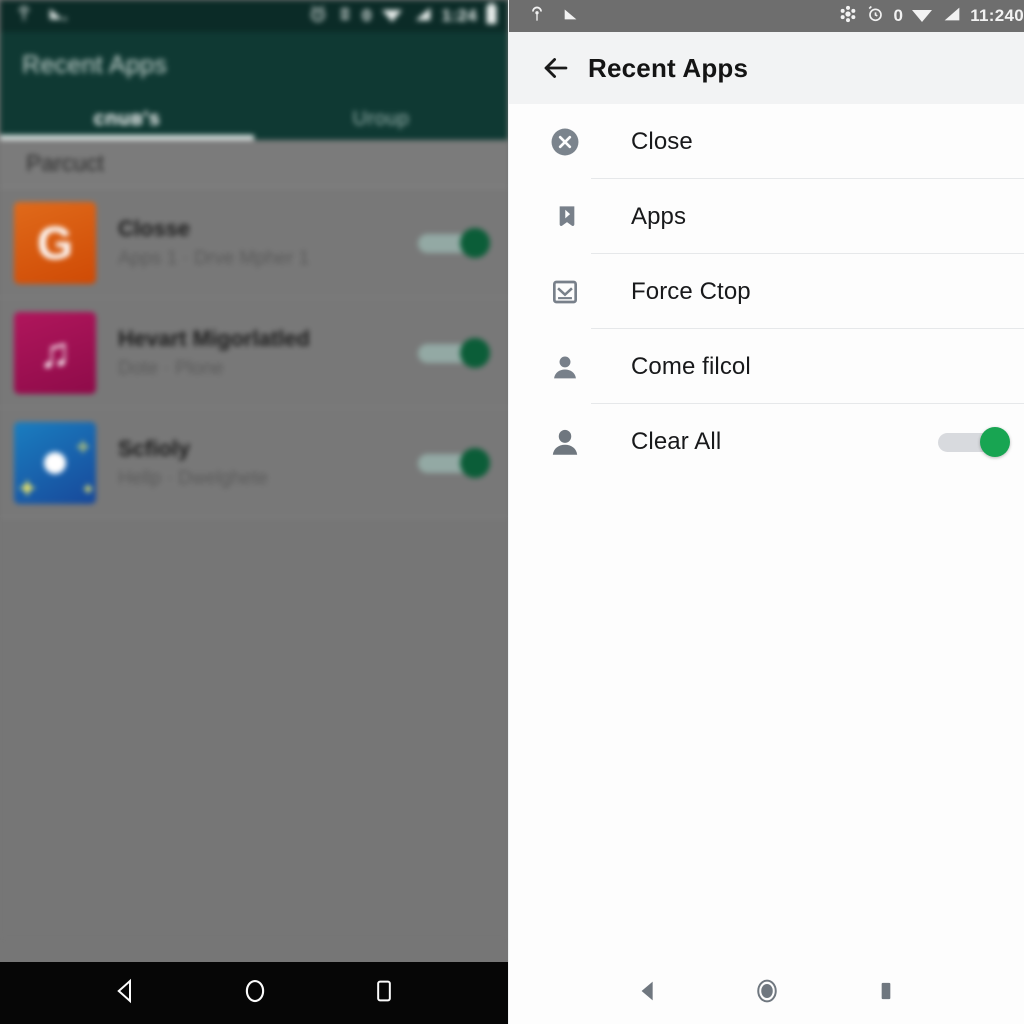  What do you see at coordinates (193, 478) in the screenshot?
I see `row-subtitle: Hellp · Dwelghete` at bounding box center [193, 478].